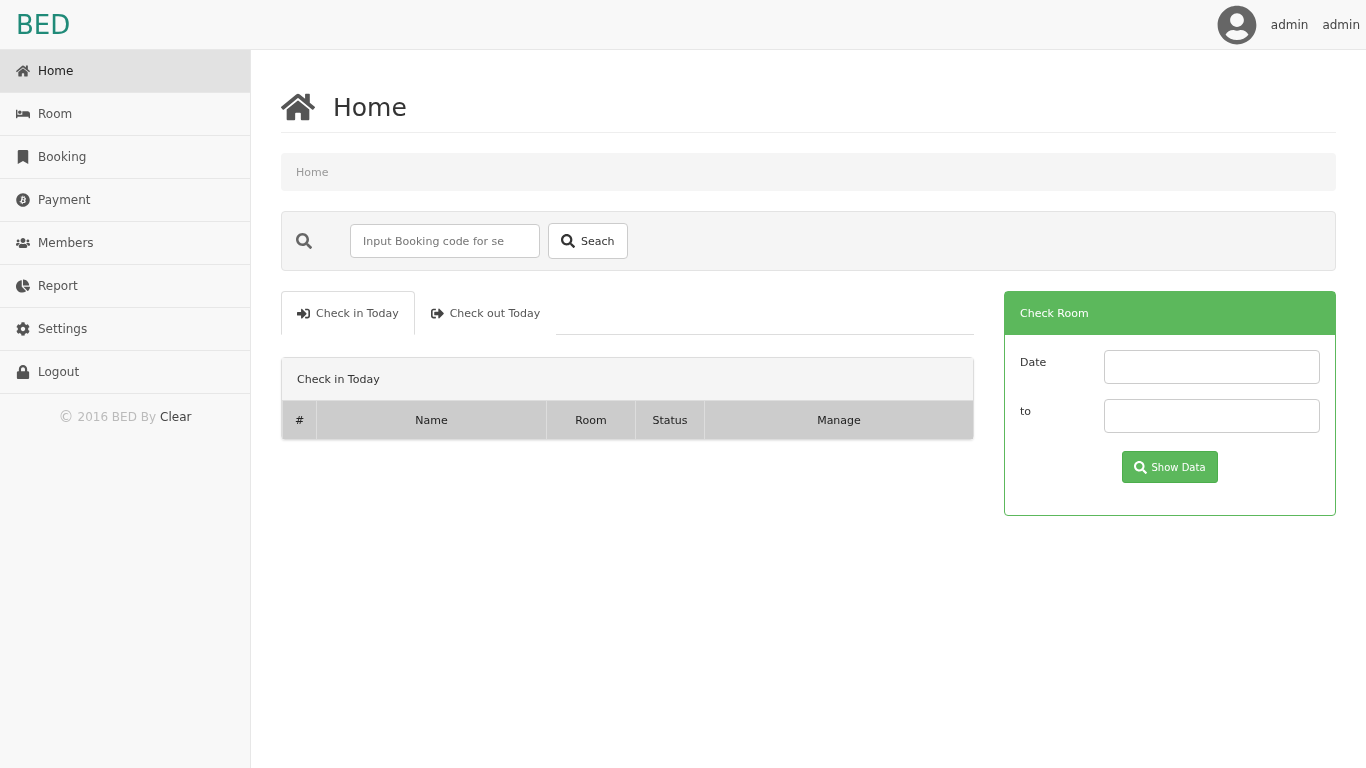  I want to click on tab: Check in Today, so click(348, 313).